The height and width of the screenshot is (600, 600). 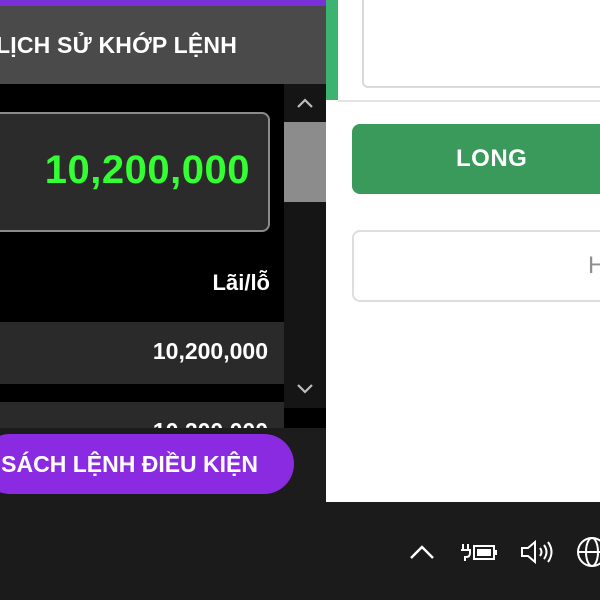 I want to click on volume-button, so click(x=538, y=552).